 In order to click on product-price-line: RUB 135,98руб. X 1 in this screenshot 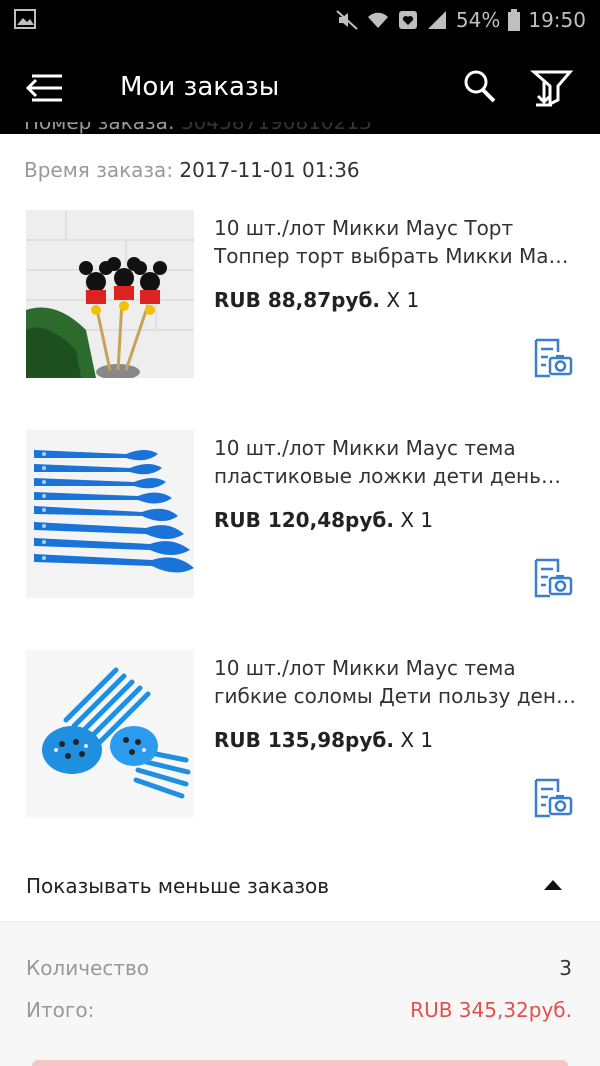, I will do `click(323, 740)`.